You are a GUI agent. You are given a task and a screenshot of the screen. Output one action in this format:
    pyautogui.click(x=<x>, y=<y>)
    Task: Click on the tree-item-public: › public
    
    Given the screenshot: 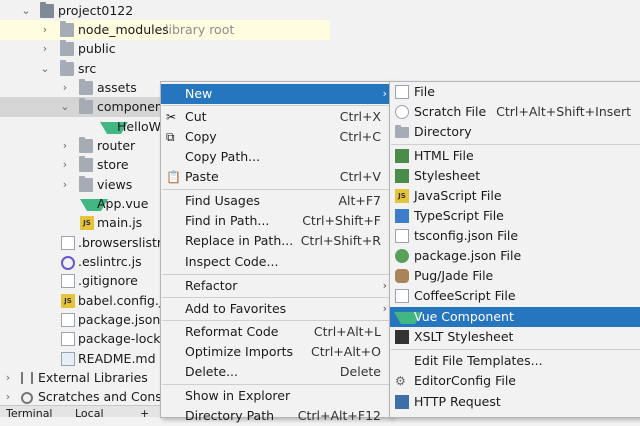 What is the action you would take?
    pyautogui.click(x=165, y=49)
    